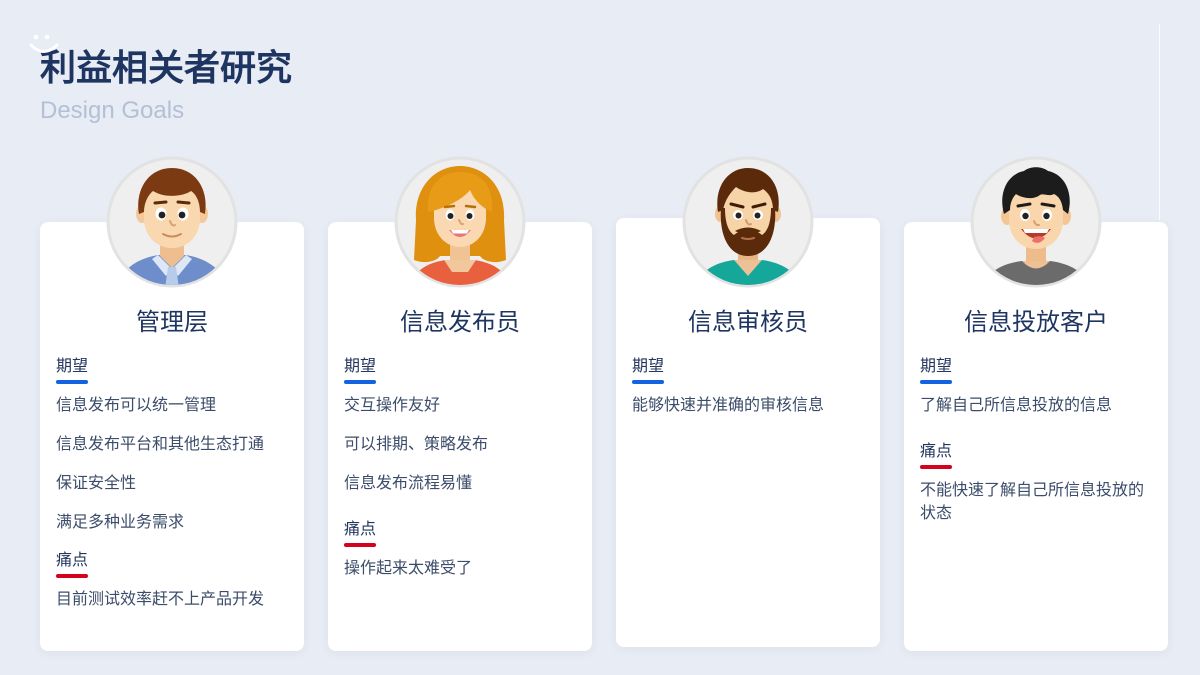 Image resolution: width=1200 pixels, height=675 pixels. Describe the element at coordinates (1159, 122) in the screenshot. I see `divider-line` at that location.